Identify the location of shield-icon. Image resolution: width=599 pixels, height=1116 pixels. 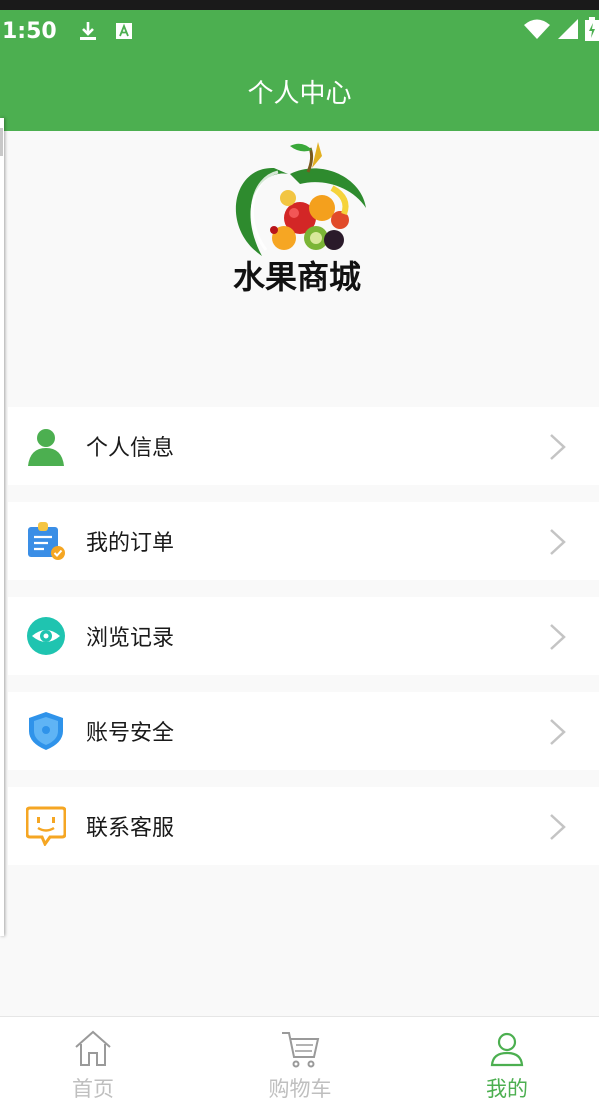
(46, 731).